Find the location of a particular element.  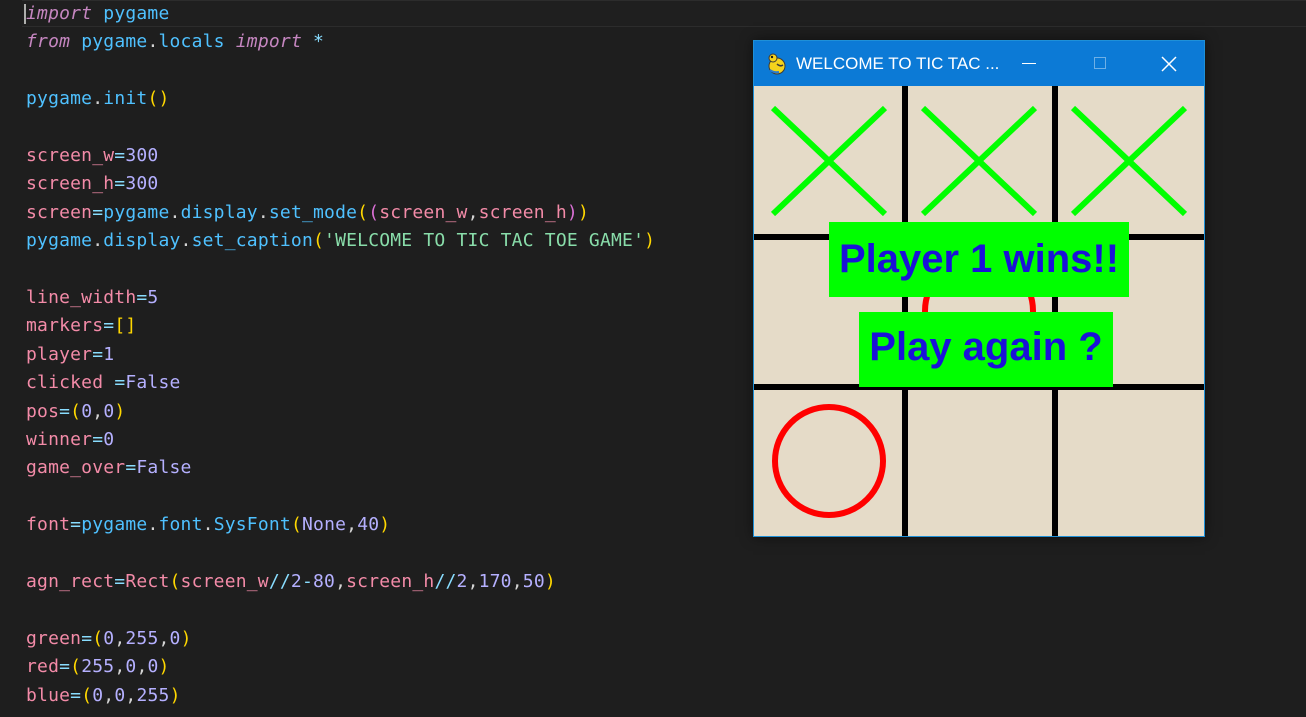

code-token: clicked is located at coordinates (65, 382).